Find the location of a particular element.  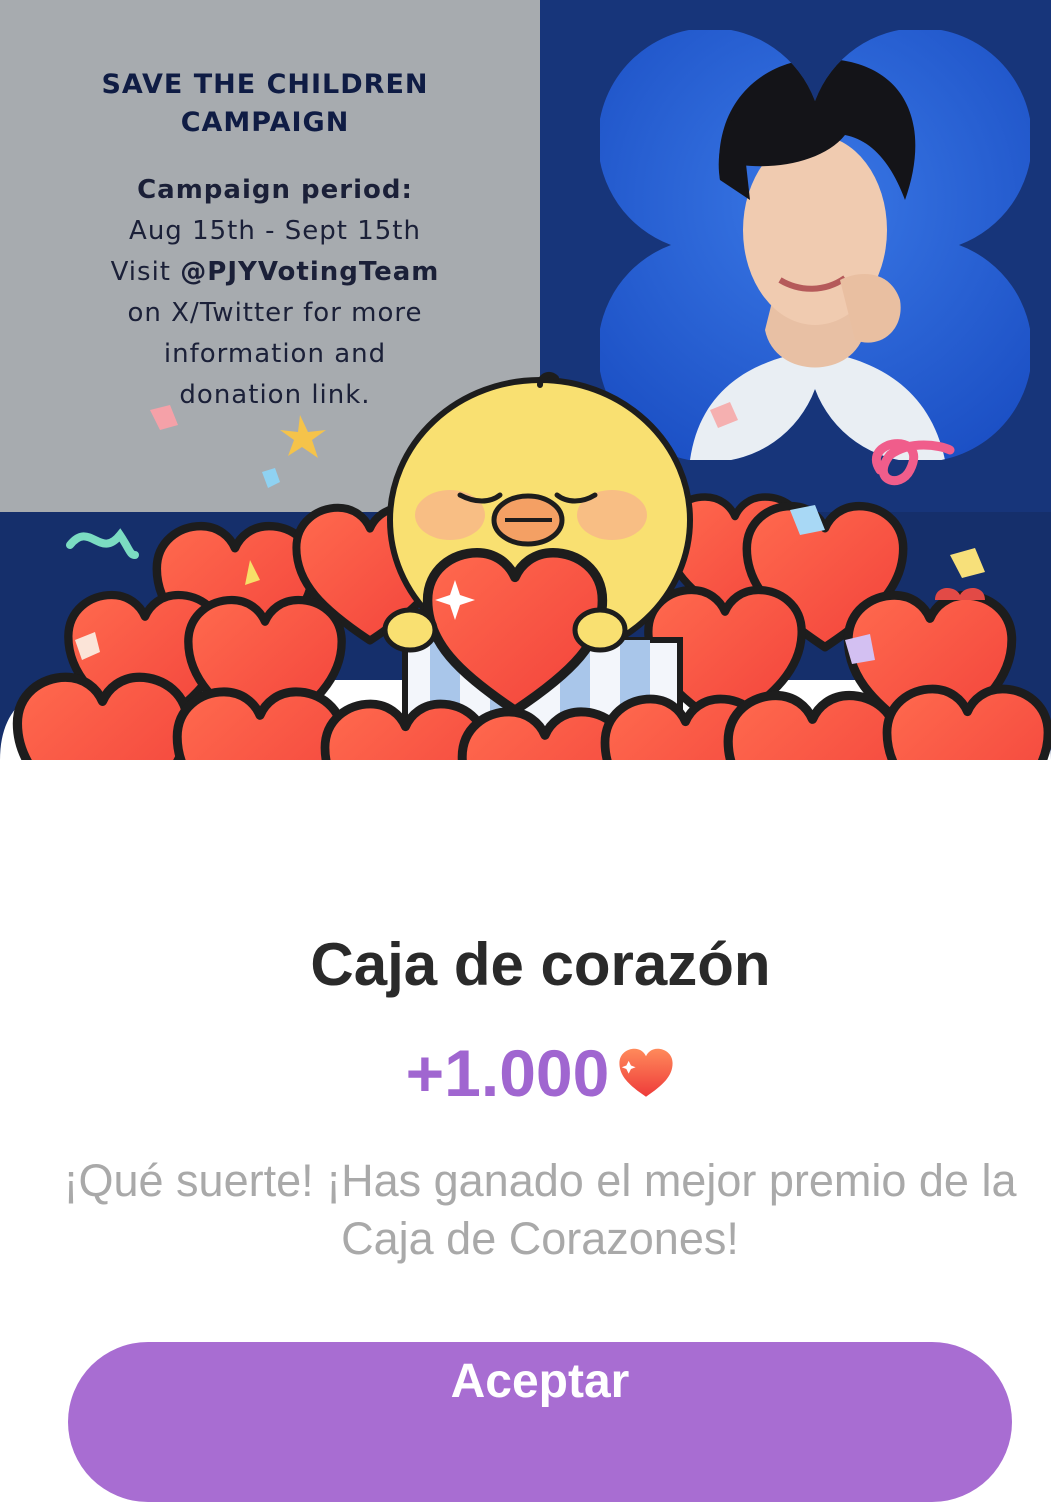

reward-amount-row: +1.000 is located at coordinates (525, 1073).